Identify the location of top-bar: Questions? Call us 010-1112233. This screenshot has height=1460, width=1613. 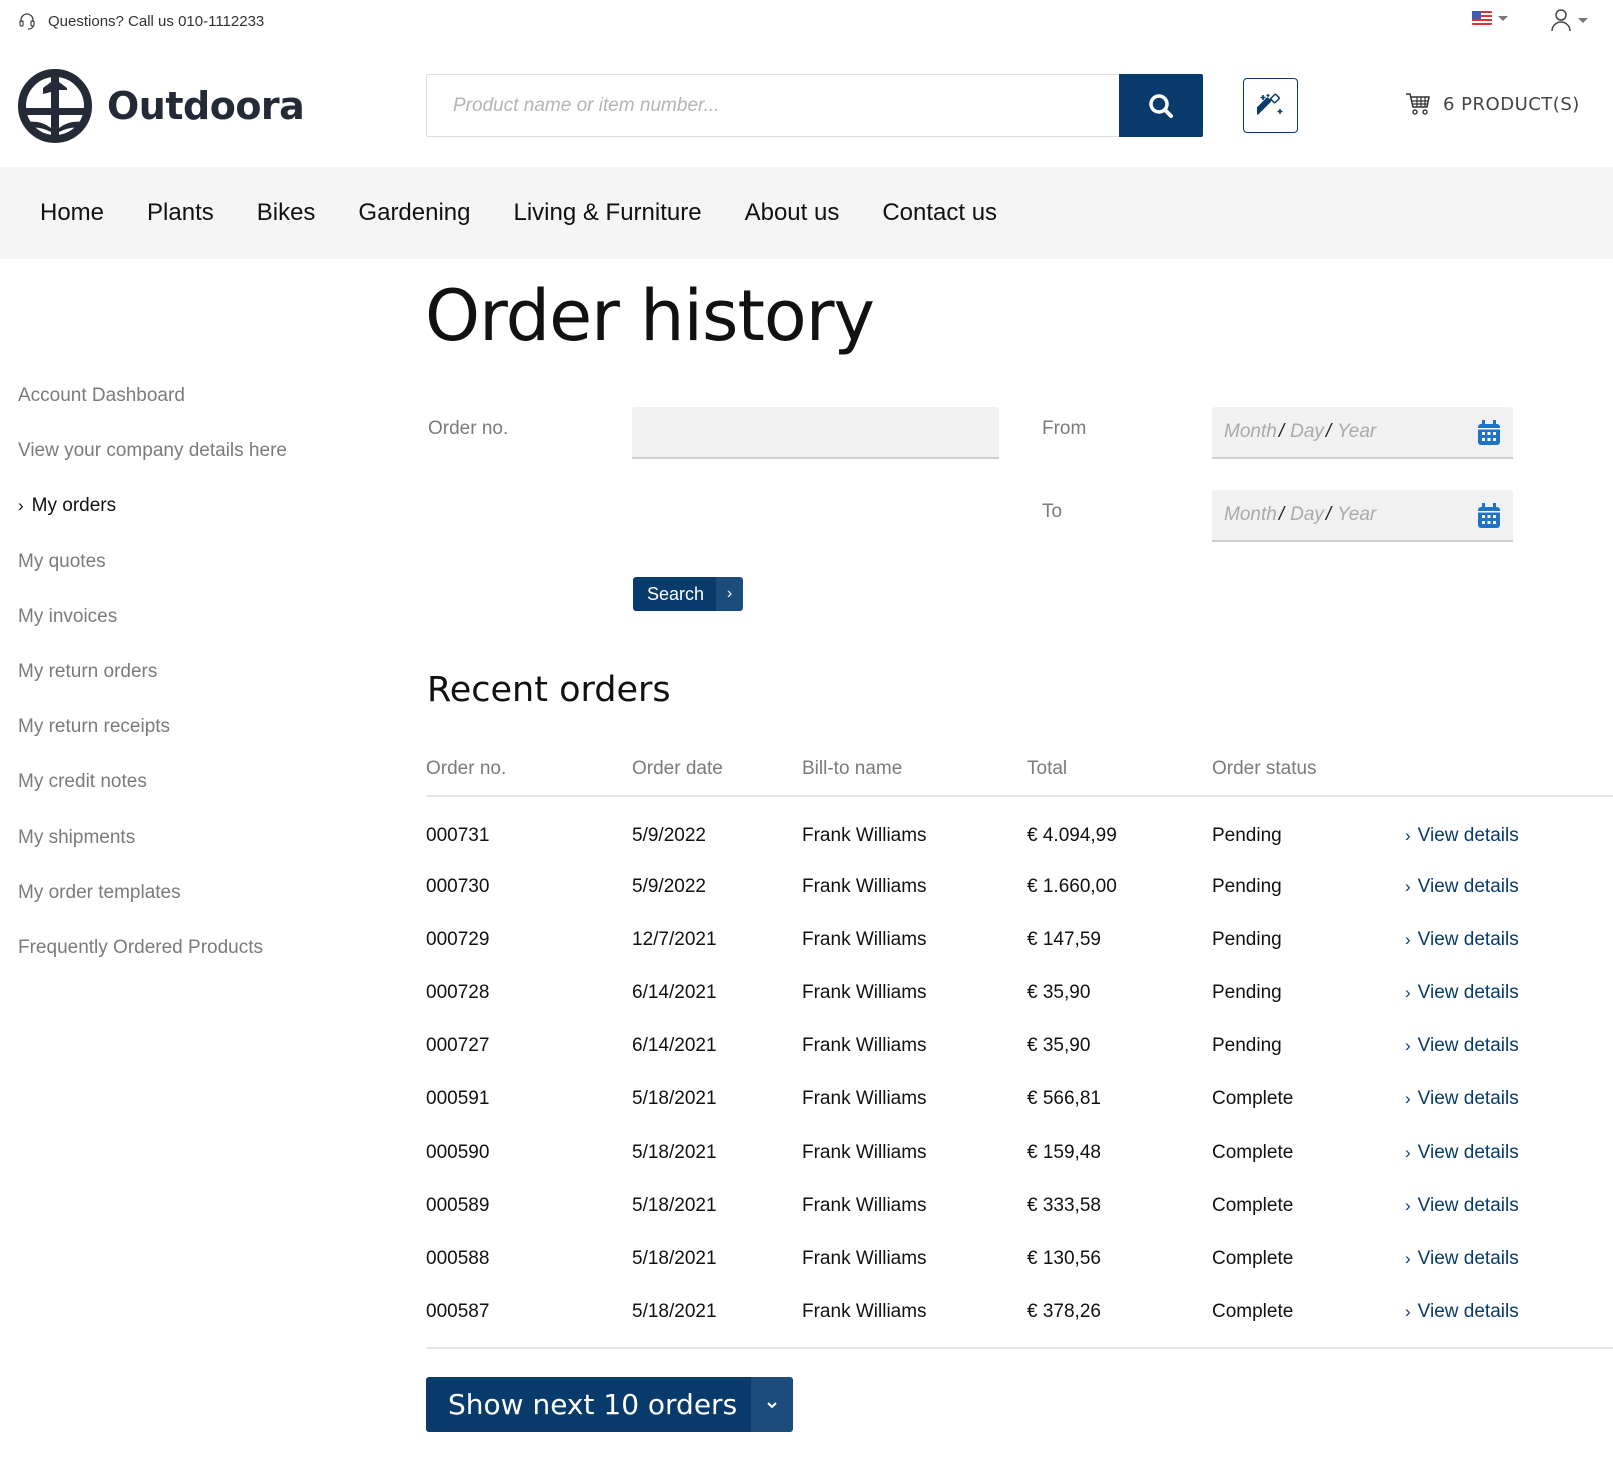
(806, 22).